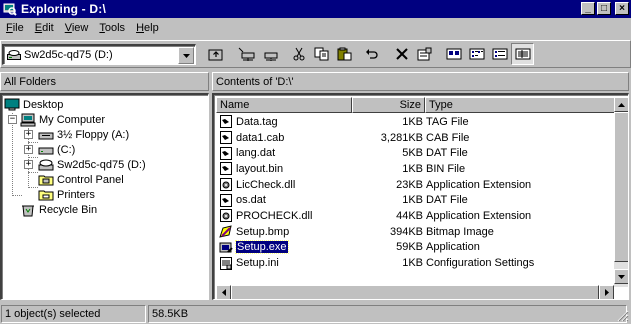  Describe the element at coordinates (415, 153) in the screenshot. I see `file-row: lang.dat 5KB DAT File` at that location.